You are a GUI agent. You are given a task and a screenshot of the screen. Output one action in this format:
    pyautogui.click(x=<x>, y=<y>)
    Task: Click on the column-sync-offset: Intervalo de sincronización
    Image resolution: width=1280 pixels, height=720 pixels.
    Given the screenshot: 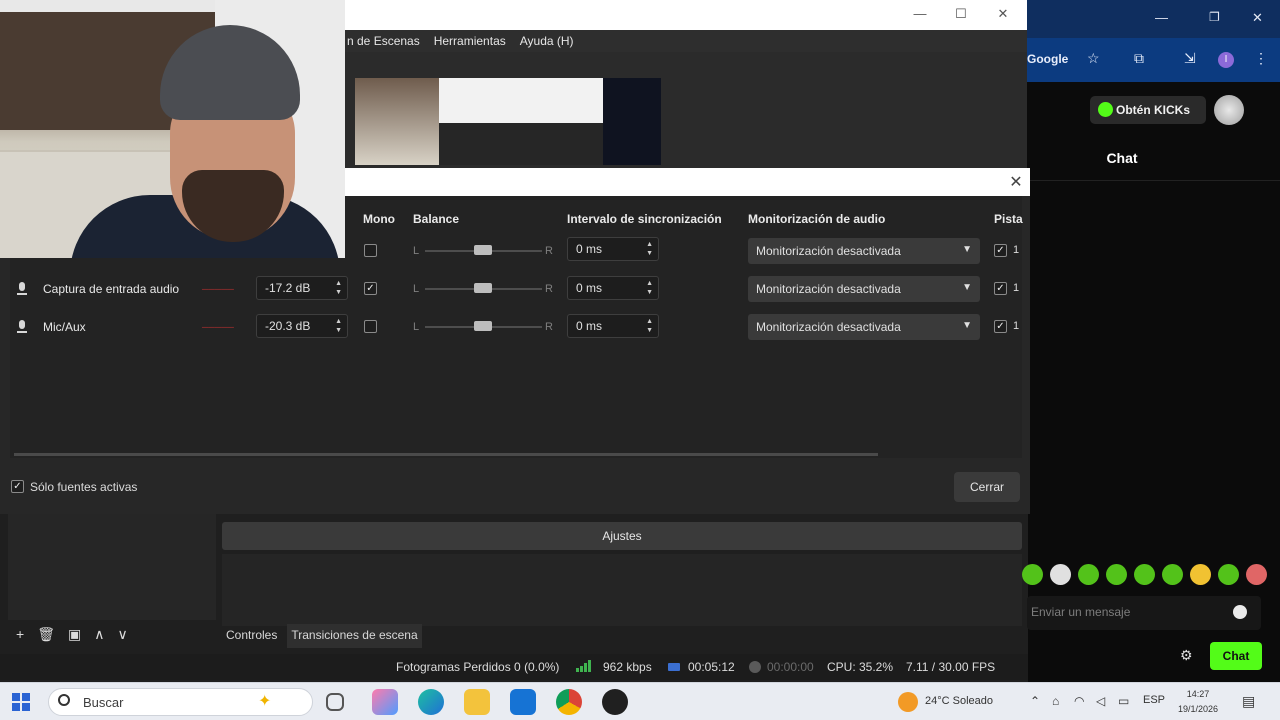 What is the action you would take?
    pyautogui.click(x=644, y=219)
    